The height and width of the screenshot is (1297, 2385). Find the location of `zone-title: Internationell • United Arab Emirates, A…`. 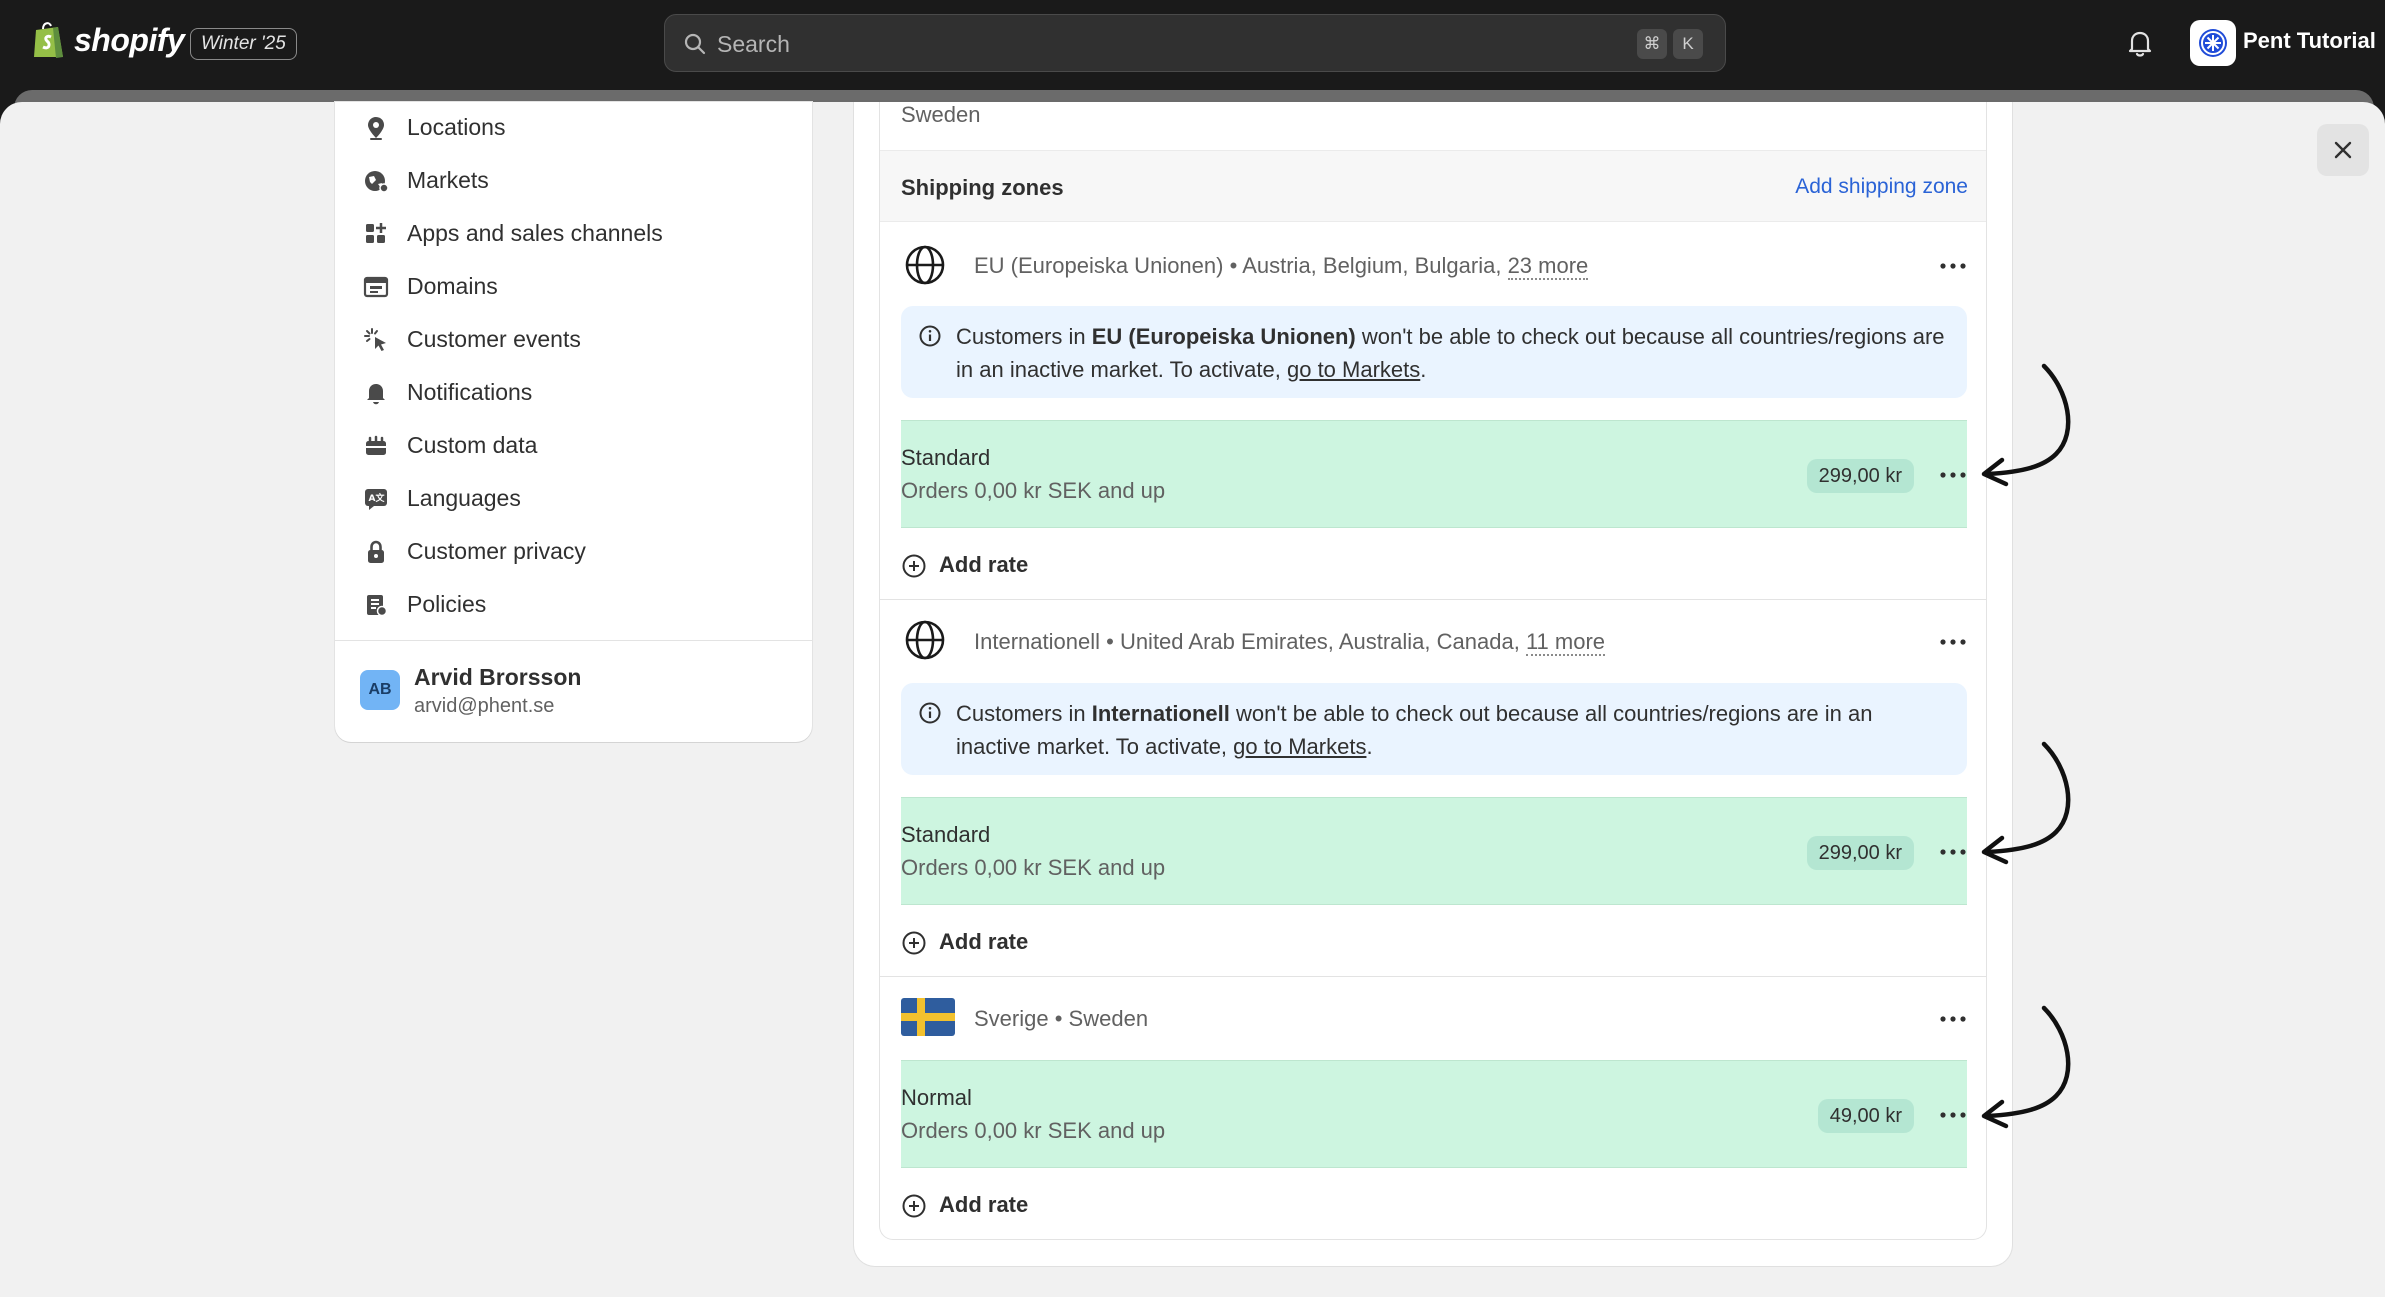

zone-title: Internationell • United Arab Emirates, A… is located at coordinates (1290, 642).